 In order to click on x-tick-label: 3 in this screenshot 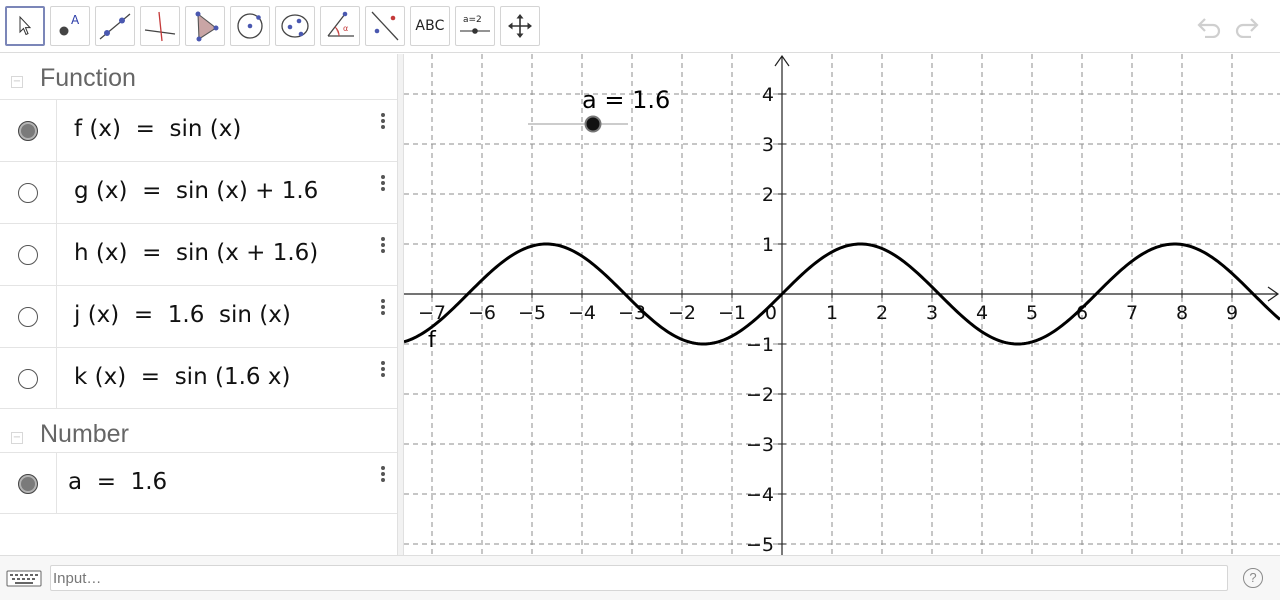, I will do `click(932, 313)`.